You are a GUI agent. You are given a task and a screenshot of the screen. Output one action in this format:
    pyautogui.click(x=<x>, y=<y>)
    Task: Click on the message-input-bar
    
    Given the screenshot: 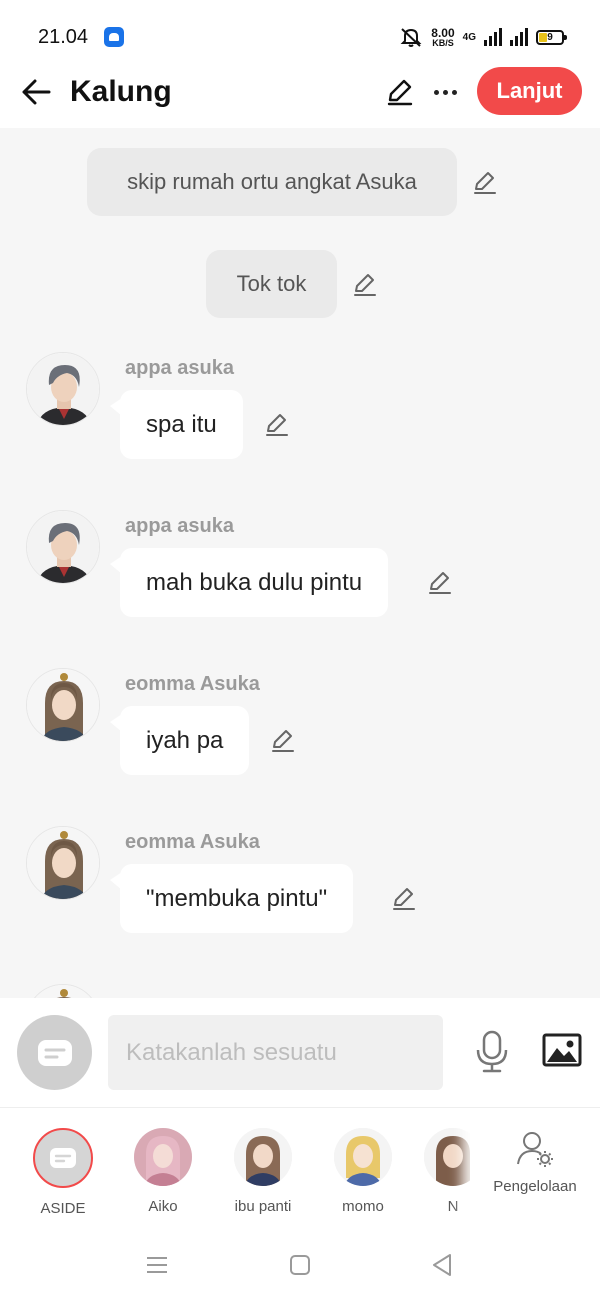 What is the action you would take?
    pyautogui.click(x=300, y=1053)
    